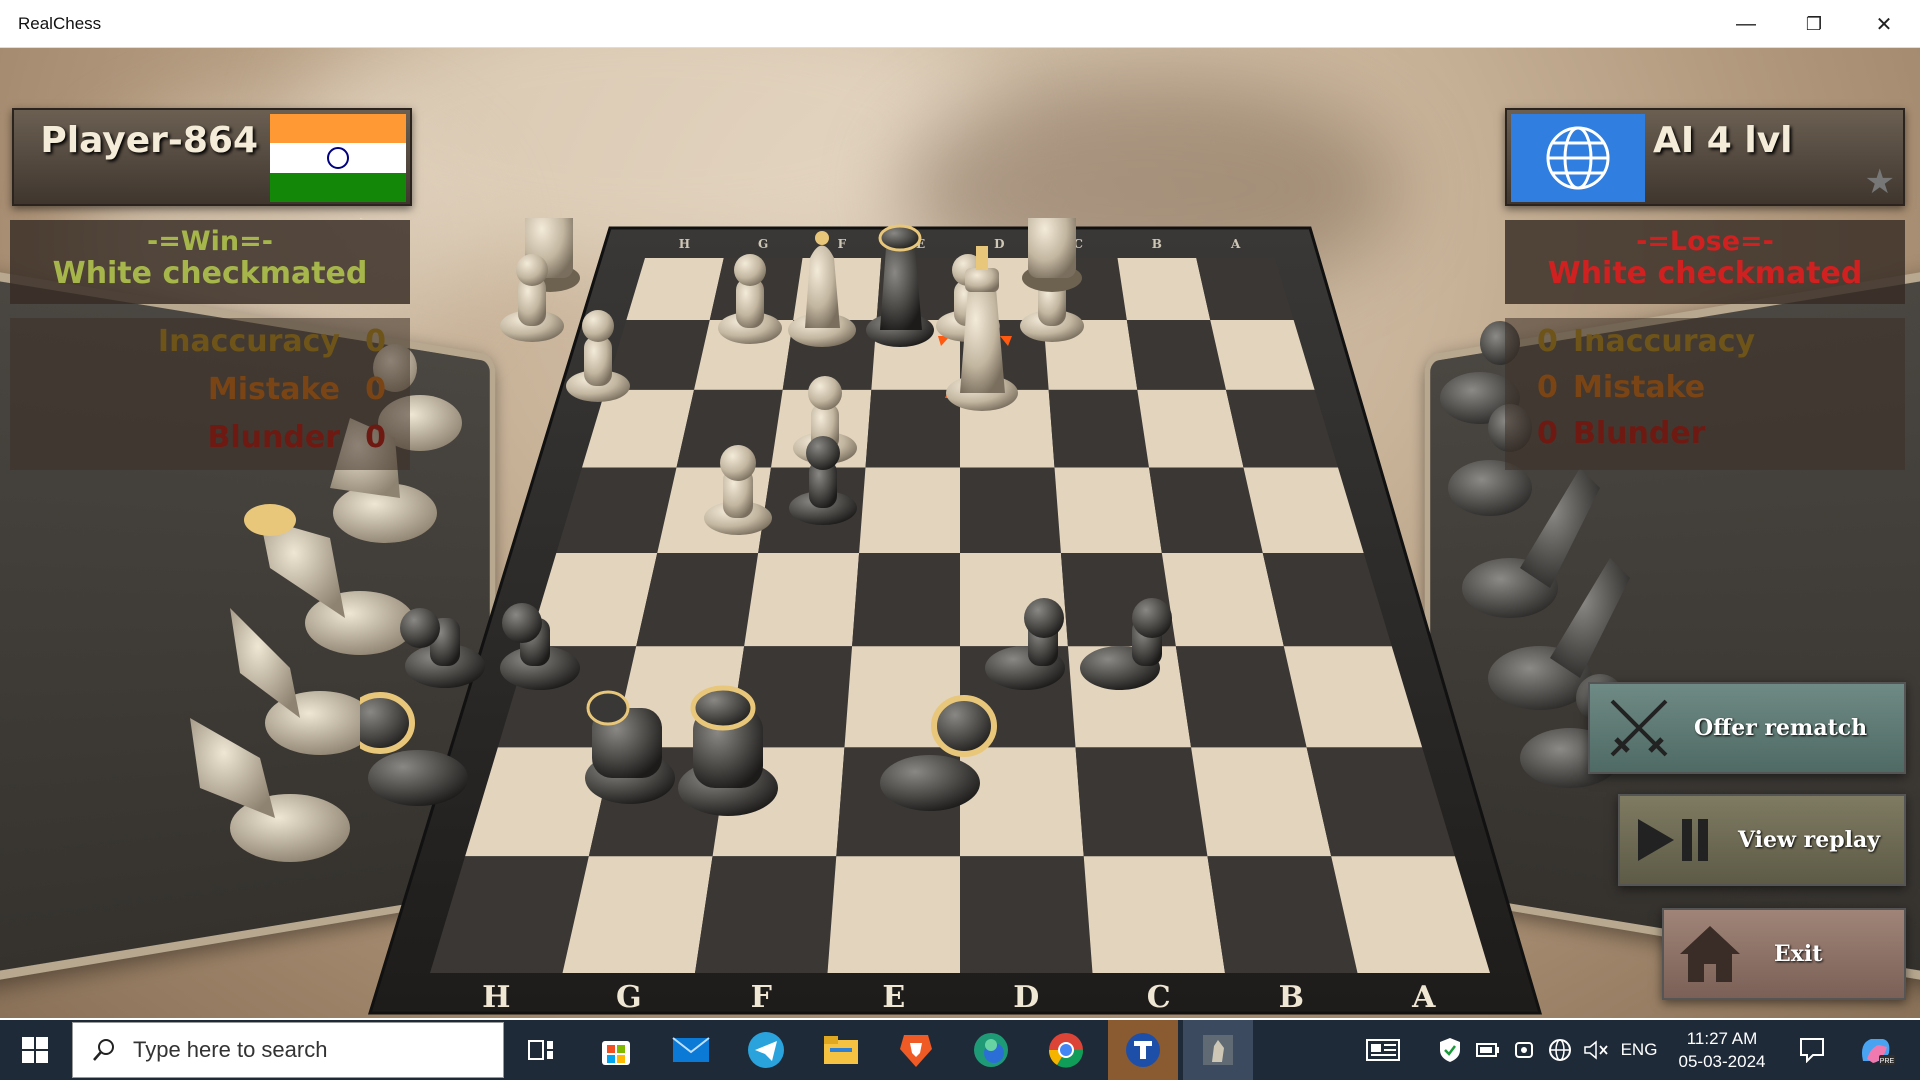 This screenshot has height=1080, width=1920. What do you see at coordinates (1383, 1050) in the screenshot?
I see `news-widget-icon` at bounding box center [1383, 1050].